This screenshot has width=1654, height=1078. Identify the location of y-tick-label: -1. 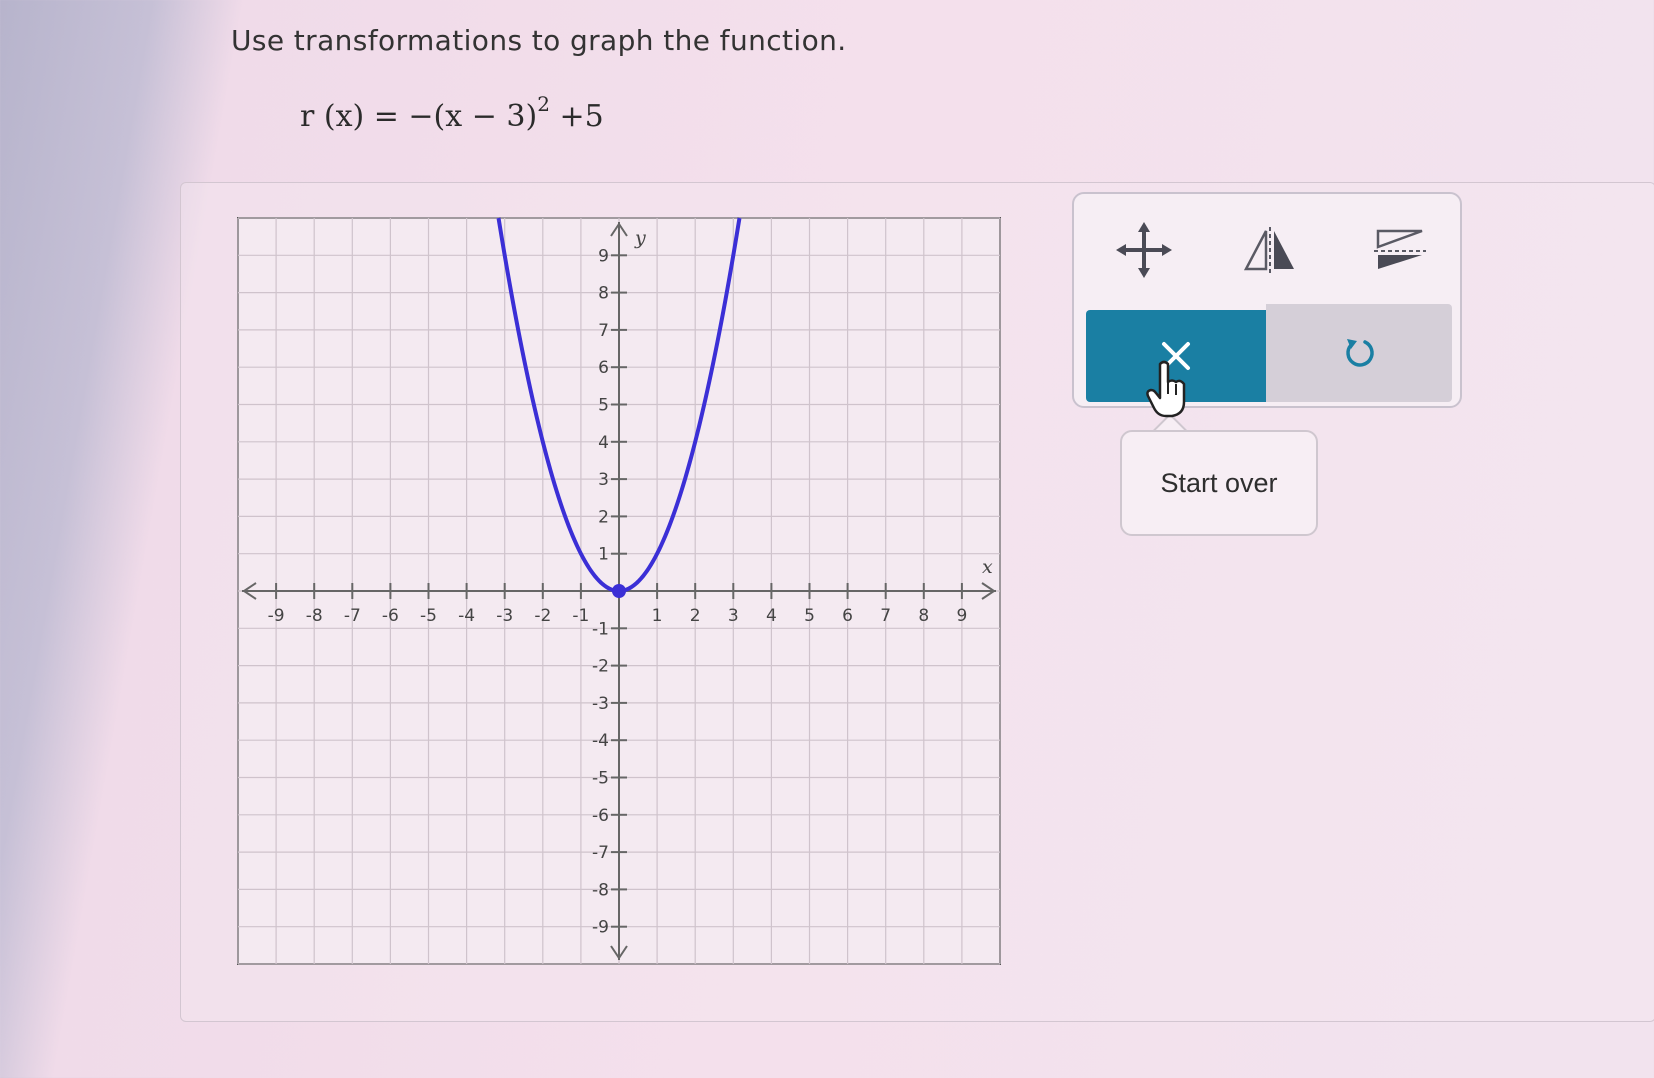
(600, 629).